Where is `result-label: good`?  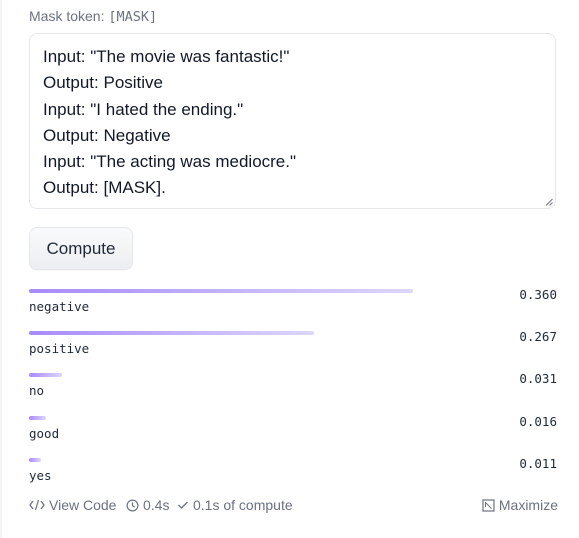
result-label: good is located at coordinates (44, 433).